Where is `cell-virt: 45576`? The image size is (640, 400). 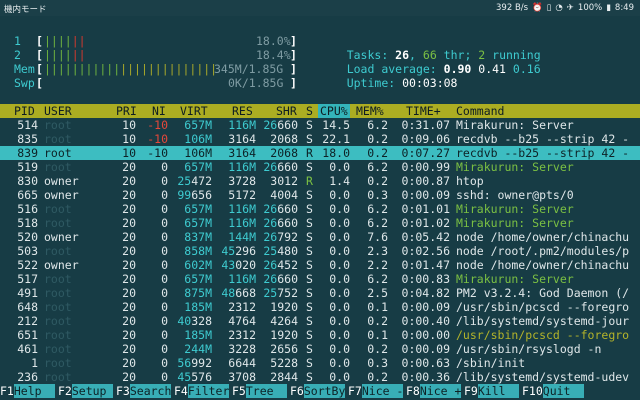
cell-virt: 45576 is located at coordinates (194, 377).